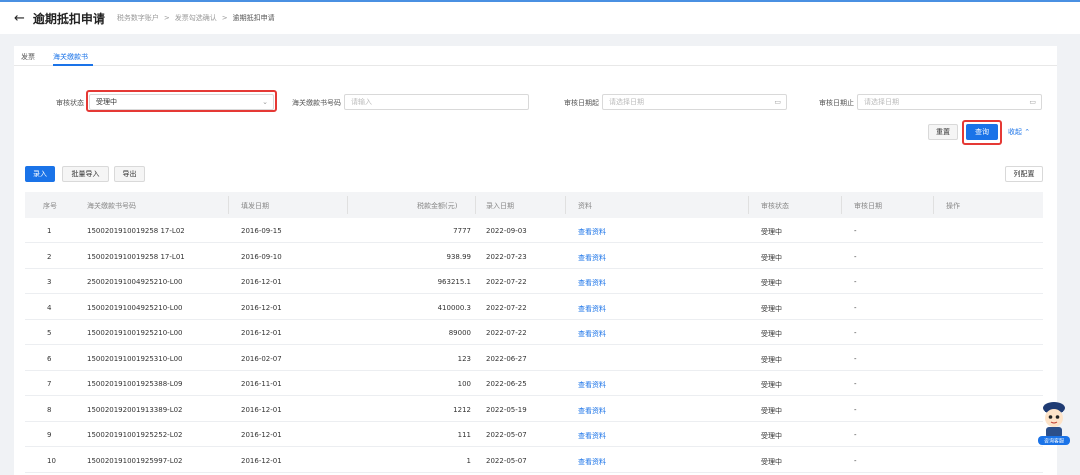 The image size is (1080, 475). I want to click on cell-code: 150020191004925210-L00, so click(135, 307).